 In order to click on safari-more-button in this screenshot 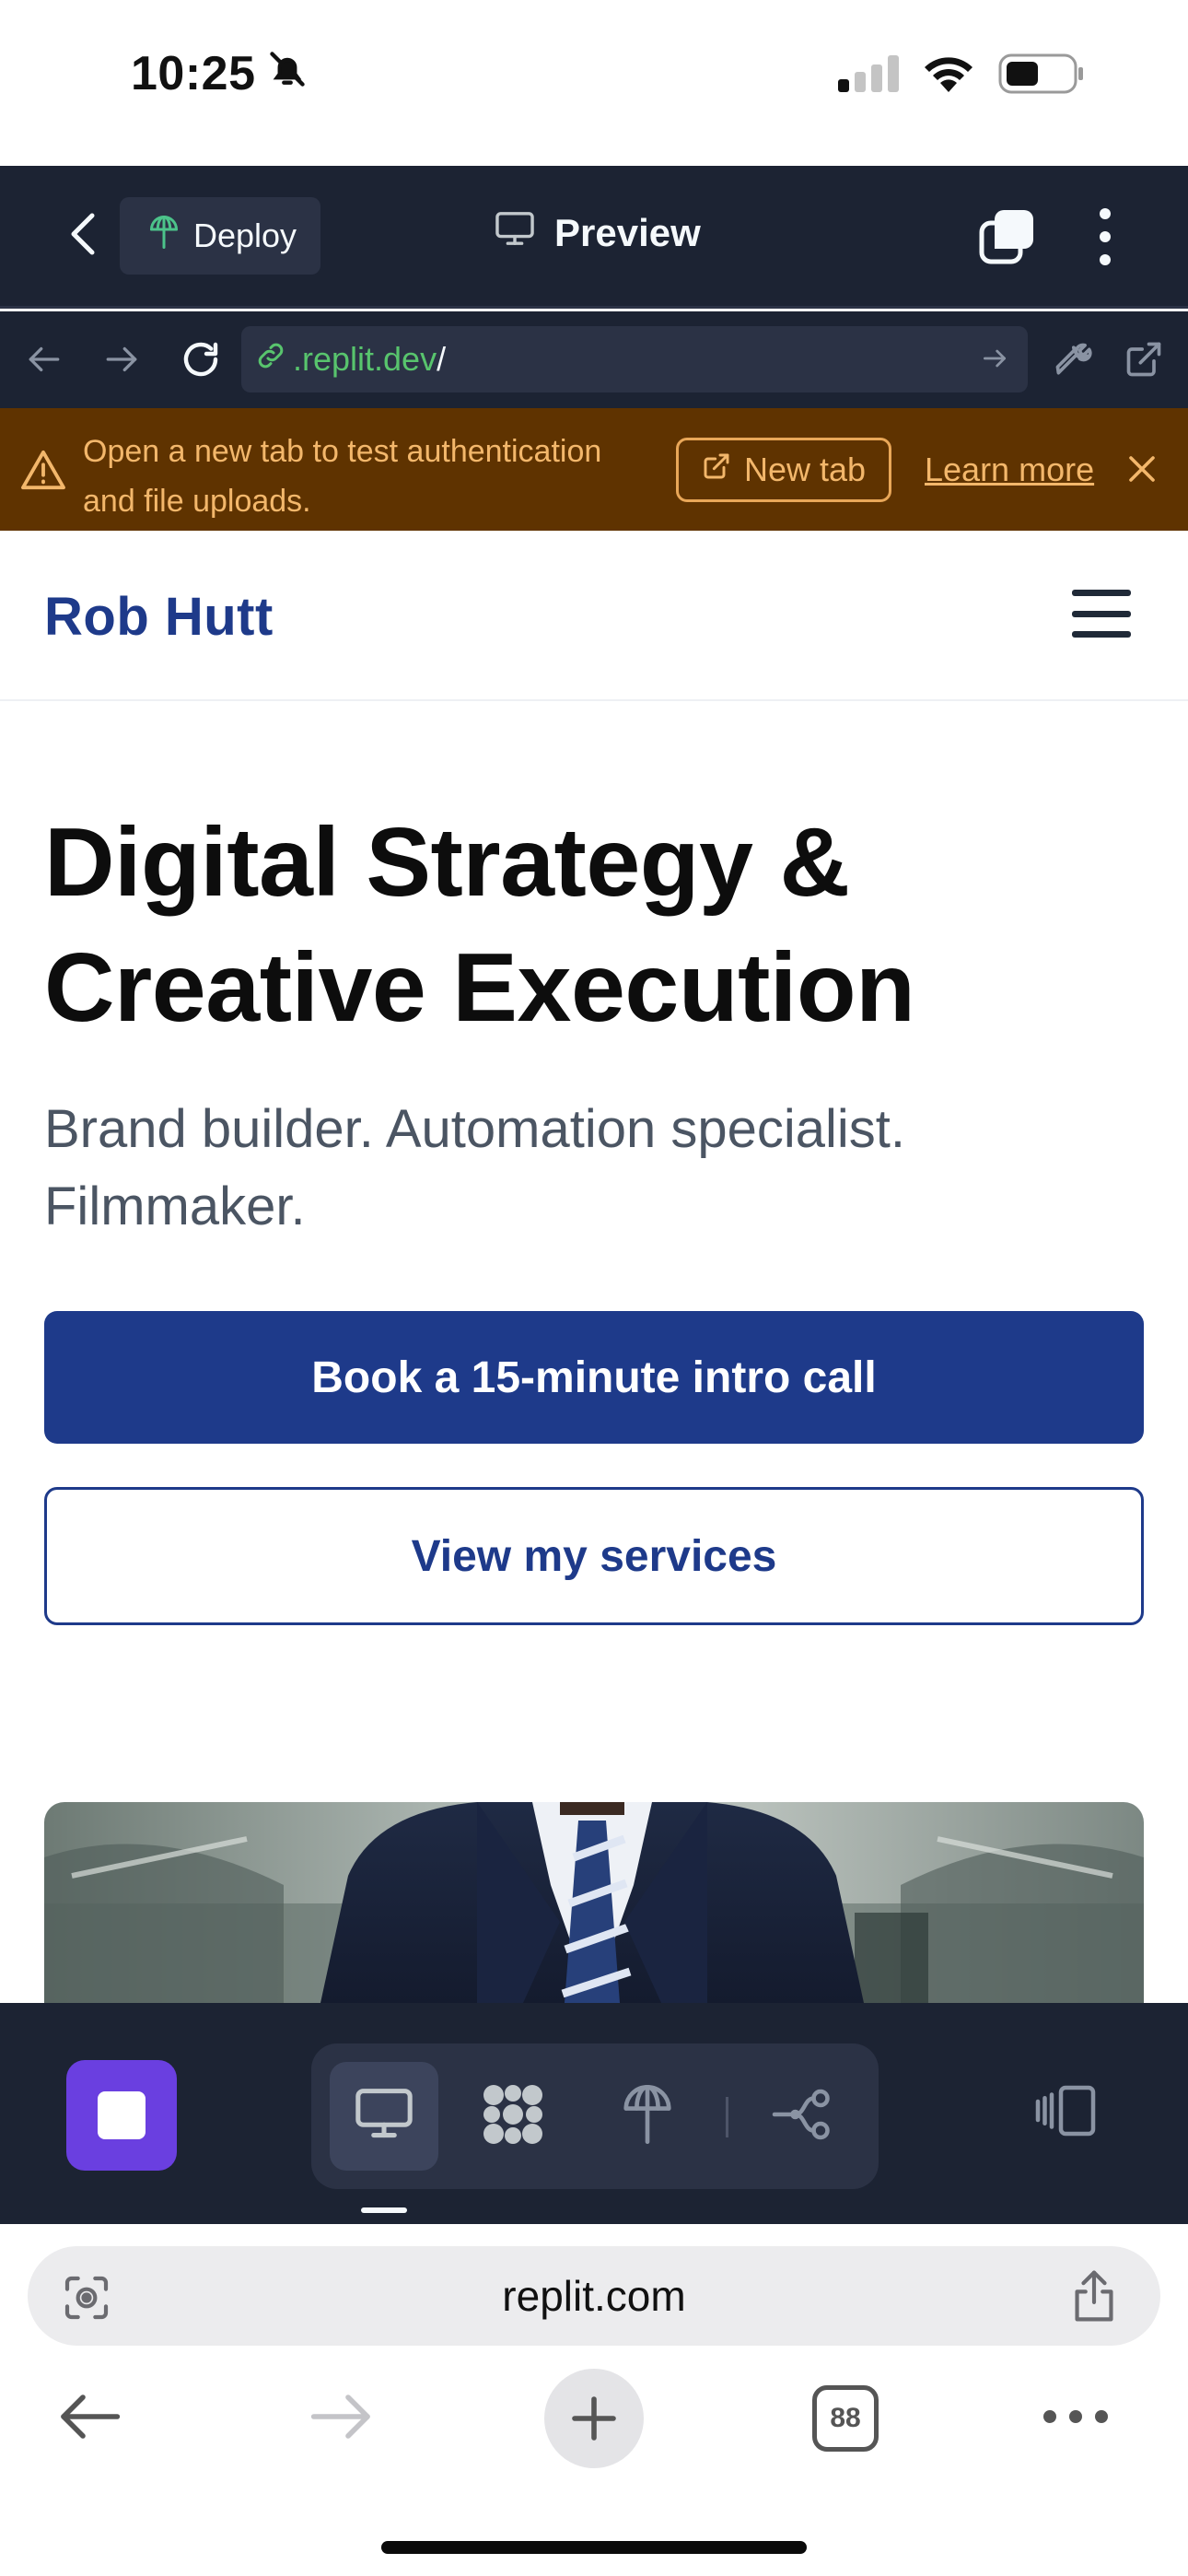, I will do `click(1075, 2418)`.